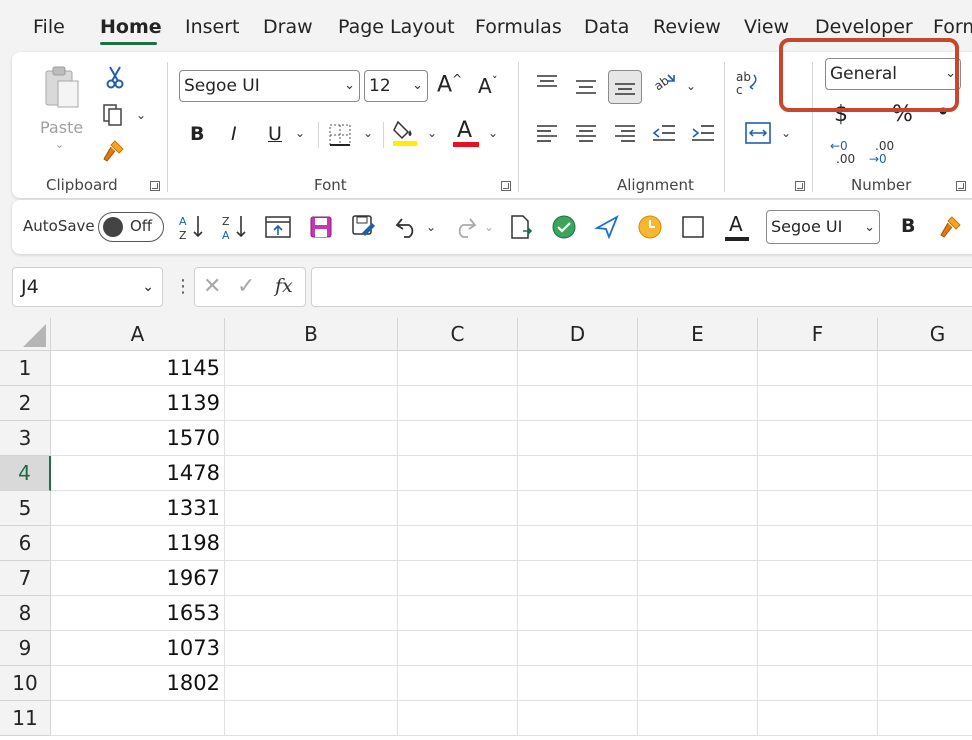 Image resolution: width=972 pixels, height=740 pixels. What do you see at coordinates (275, 134) in the screenshot?
I see `underline-button: U` at bounding box center [275, 134].